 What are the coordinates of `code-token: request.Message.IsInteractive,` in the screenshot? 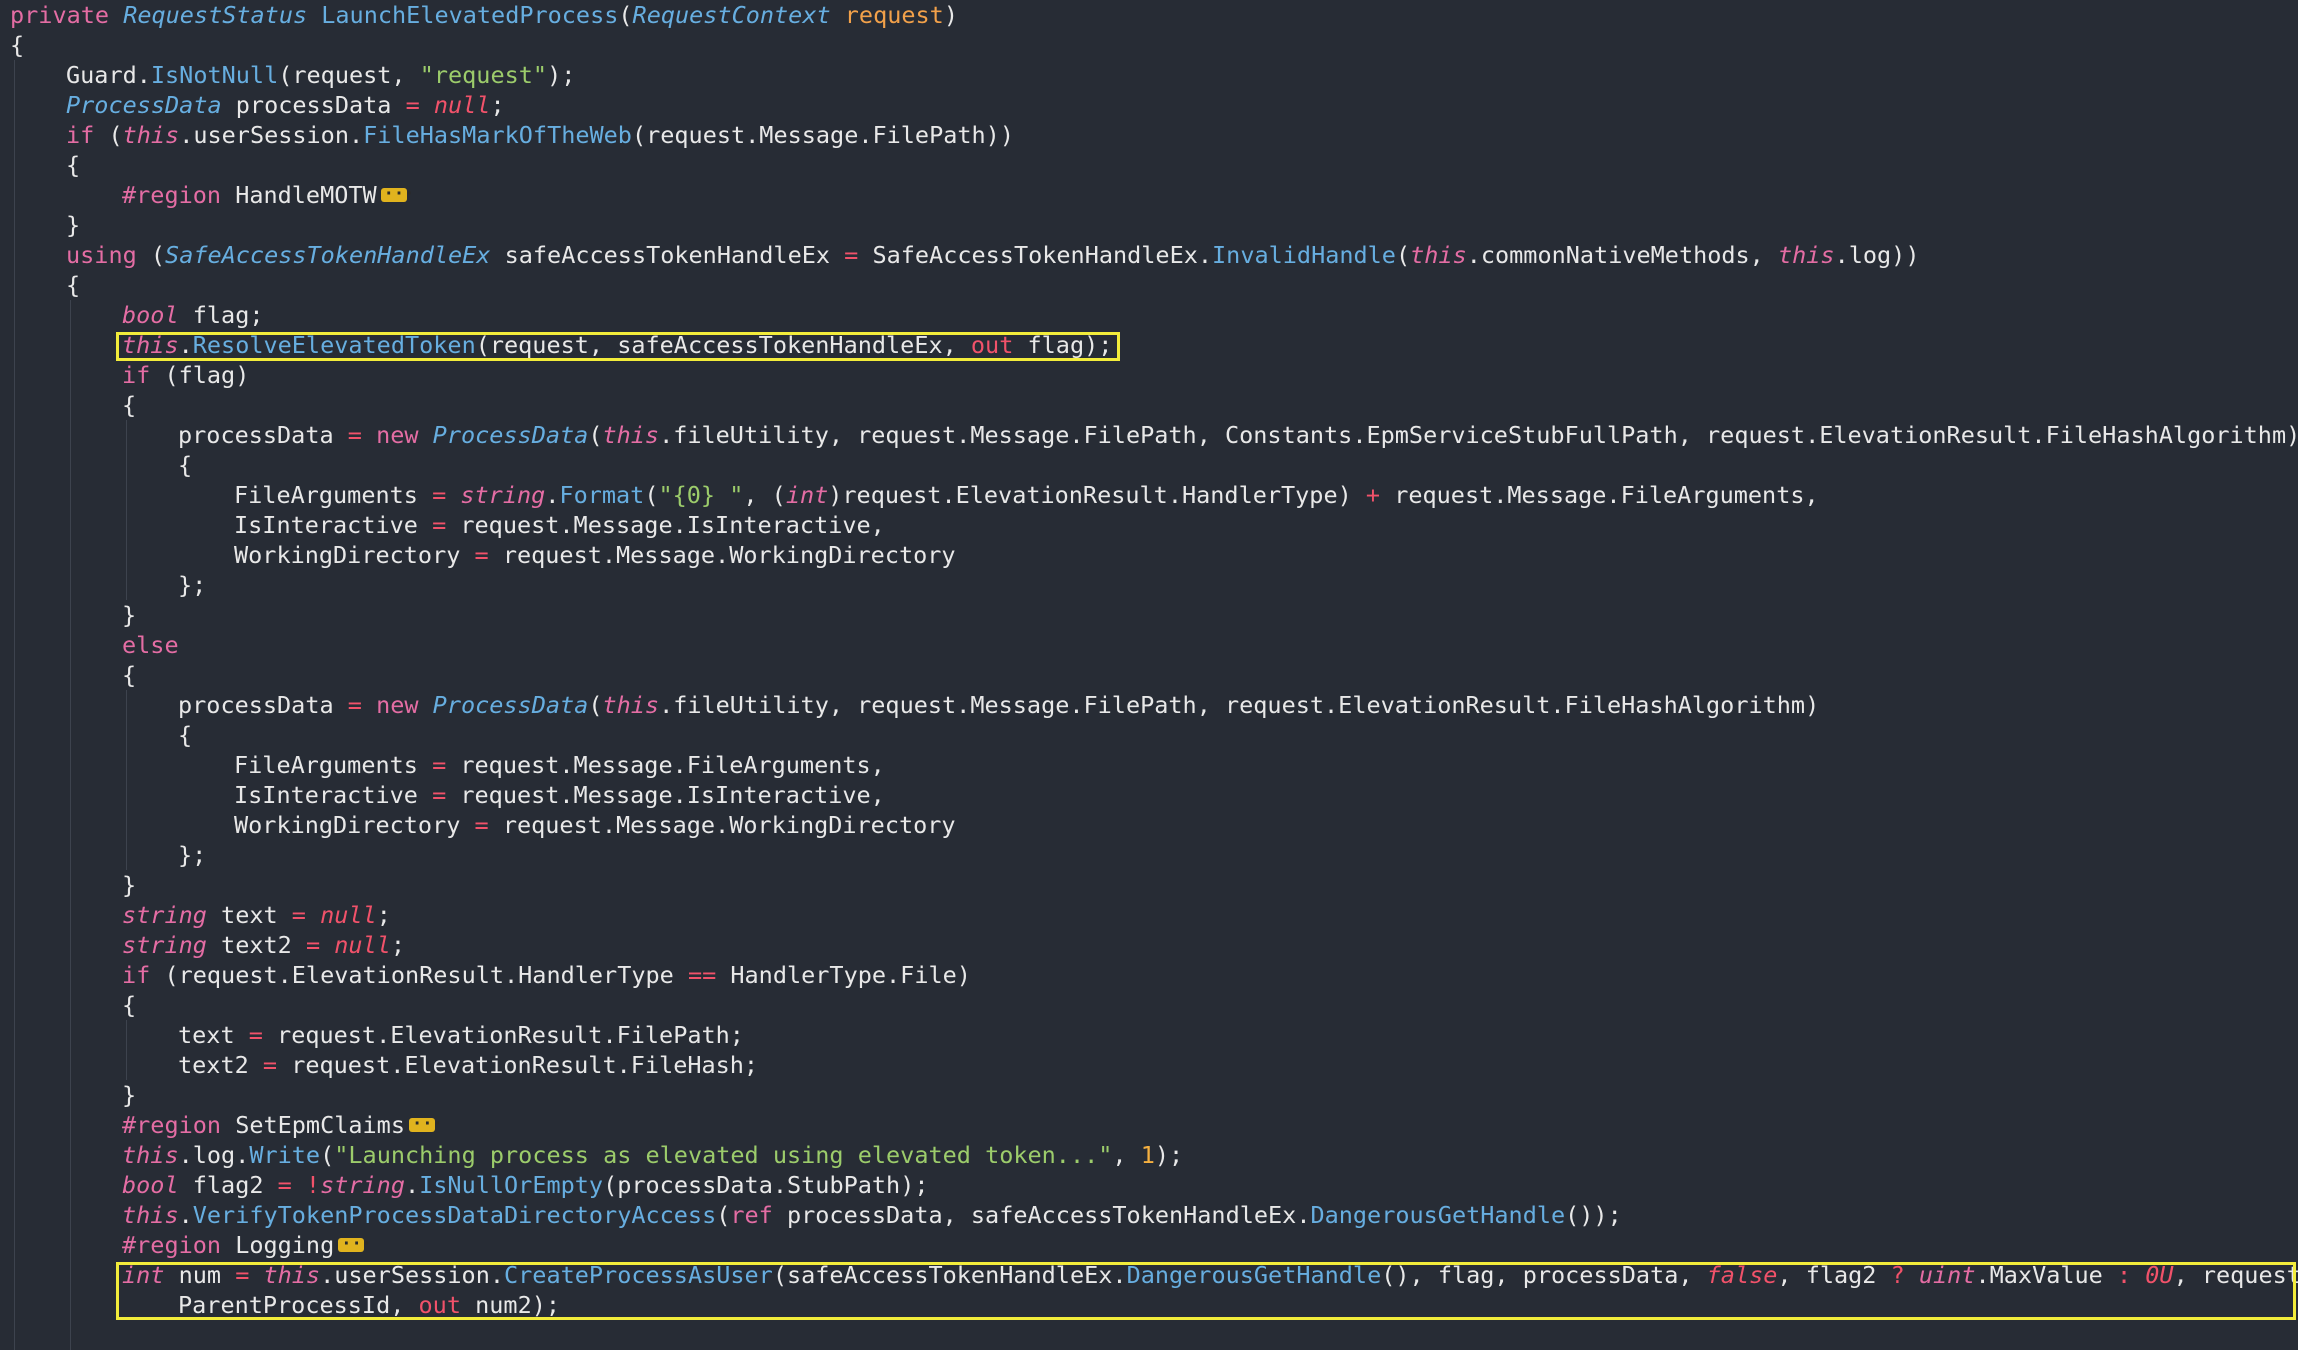 It's located at (672, 795).